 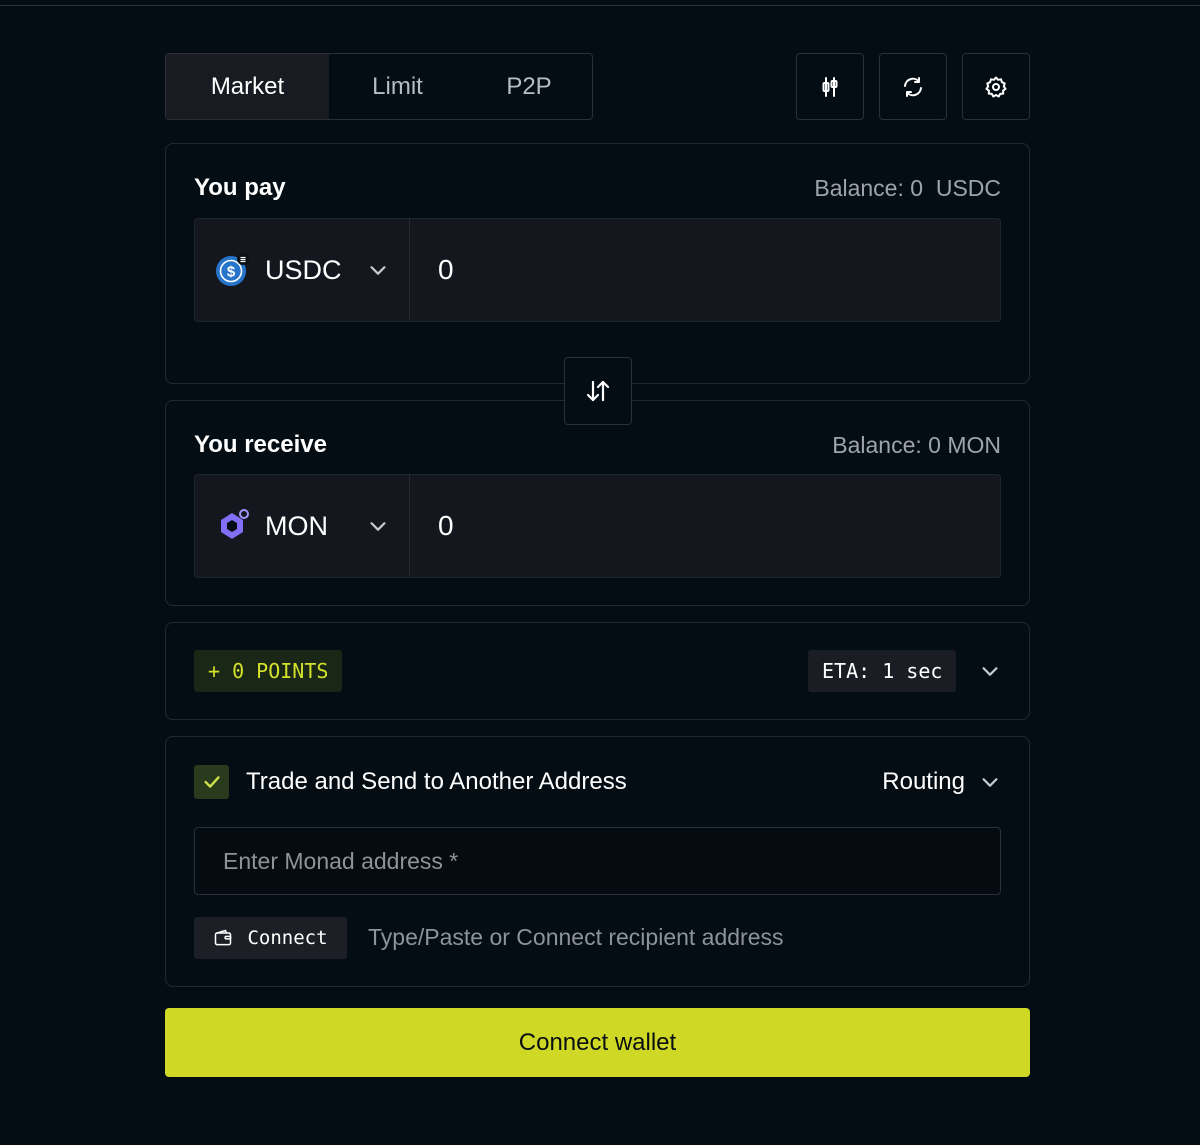 I want to click on receive-card: You receive Balance: 0 MON MON, so click(x=597, y=503).